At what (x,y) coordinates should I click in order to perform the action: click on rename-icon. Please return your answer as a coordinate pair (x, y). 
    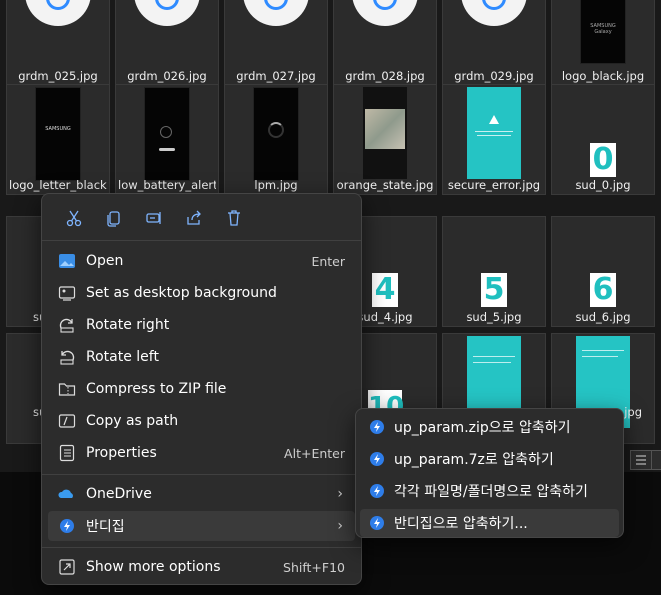
    Looking at the image, I should click on (153, 218).